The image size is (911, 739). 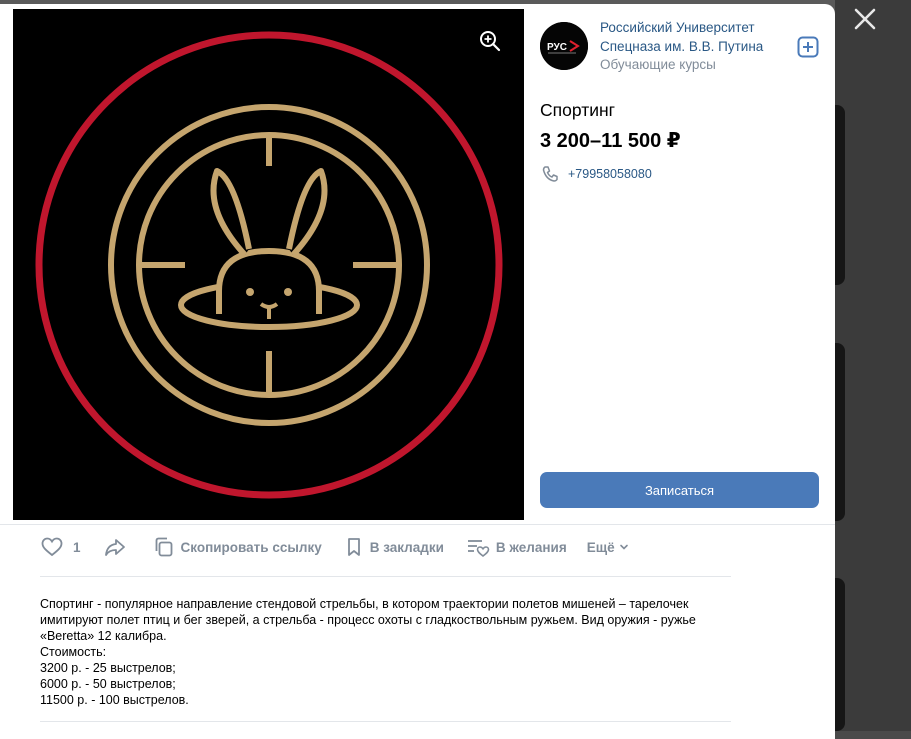 I want to click on more-label: Ещё, so click(x=600, y=547).